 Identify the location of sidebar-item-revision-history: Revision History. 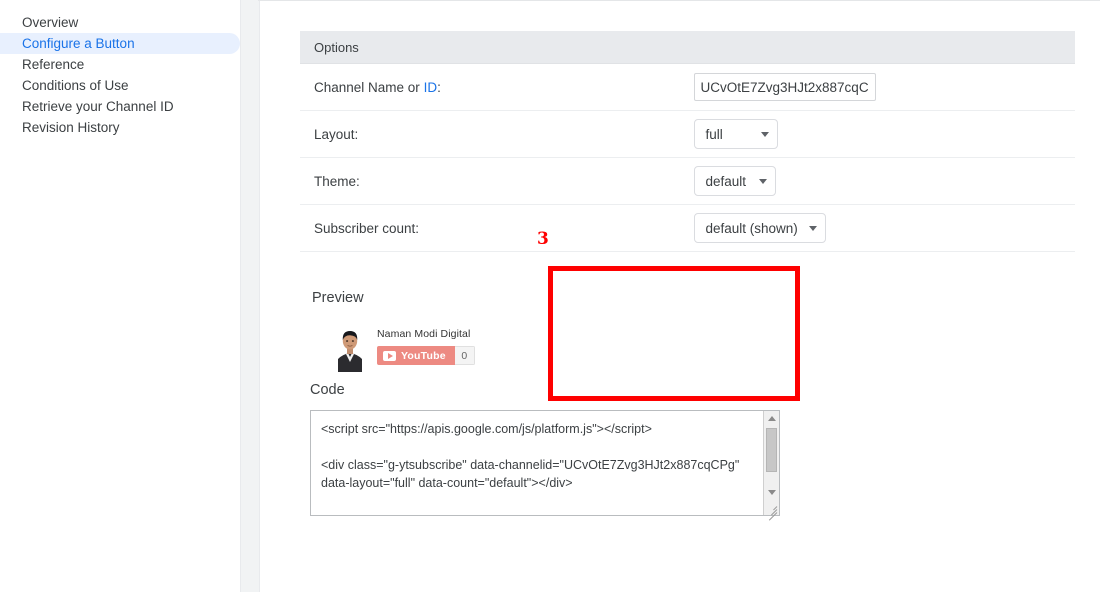
(120, 127).